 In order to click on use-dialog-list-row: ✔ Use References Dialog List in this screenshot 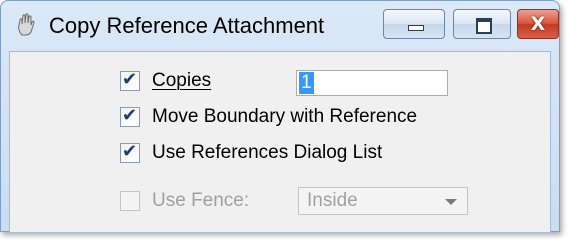, I will do `click(251, 153)`.